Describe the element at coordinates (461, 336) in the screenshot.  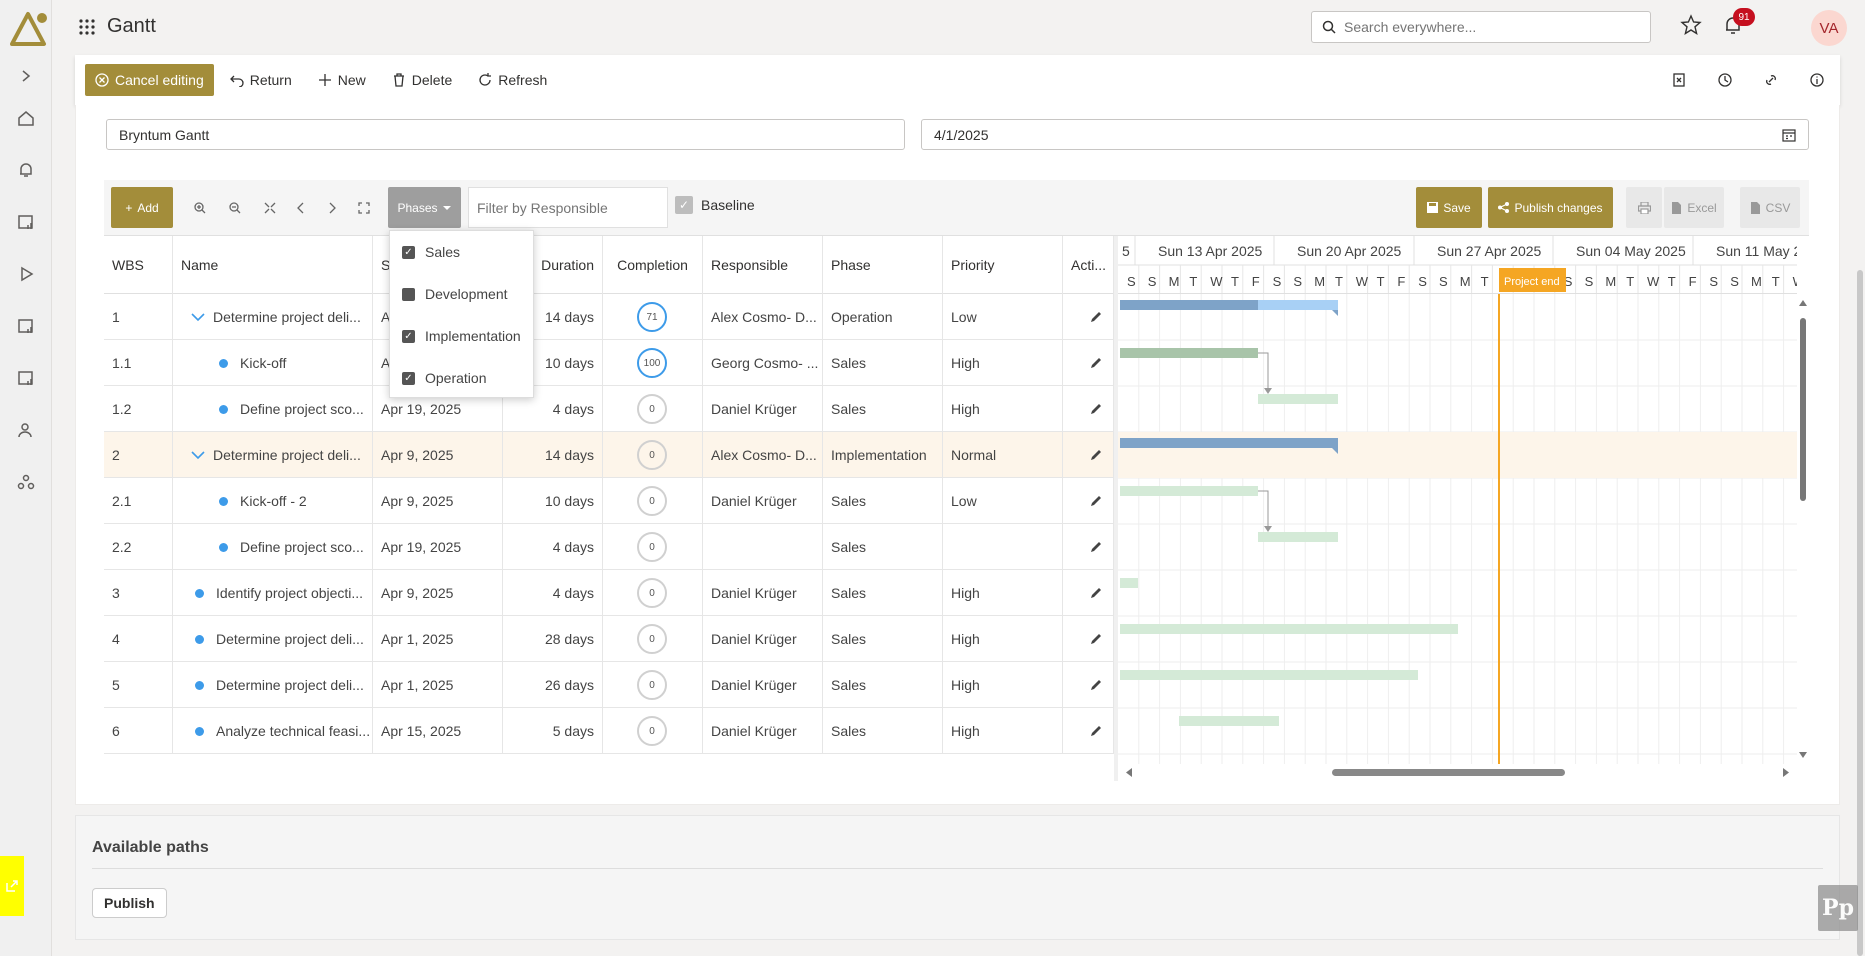
I see `phase-option-implementation: ✓ Implementation` at that location.